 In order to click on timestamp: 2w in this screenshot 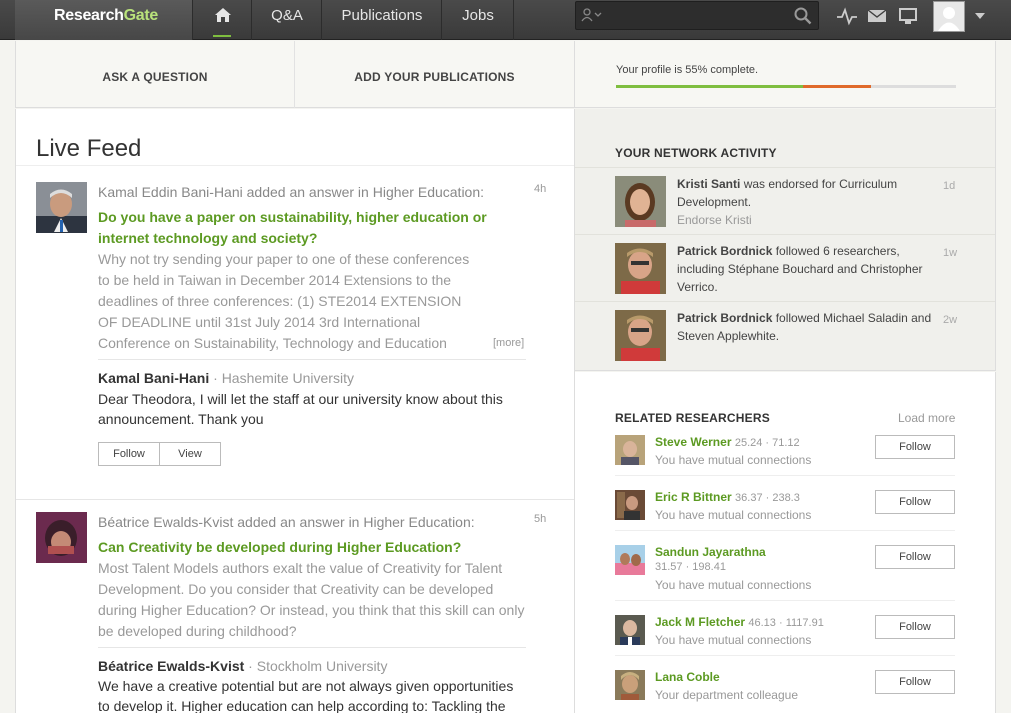, I will do `click(950, 320)`.